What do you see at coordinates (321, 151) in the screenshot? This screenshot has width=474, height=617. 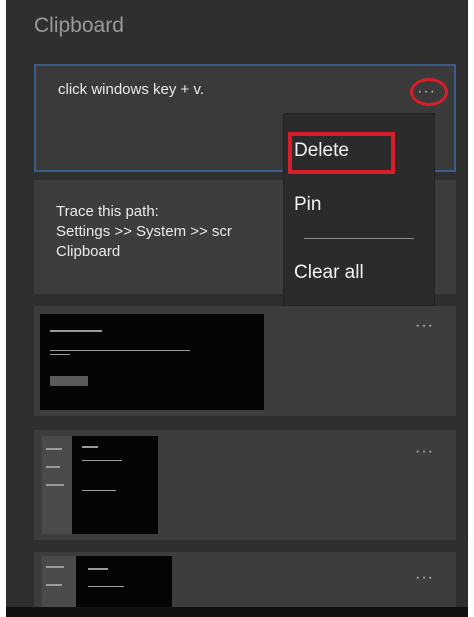 I see `menu-item-delete: Delete` at bounding box center [321, 151].